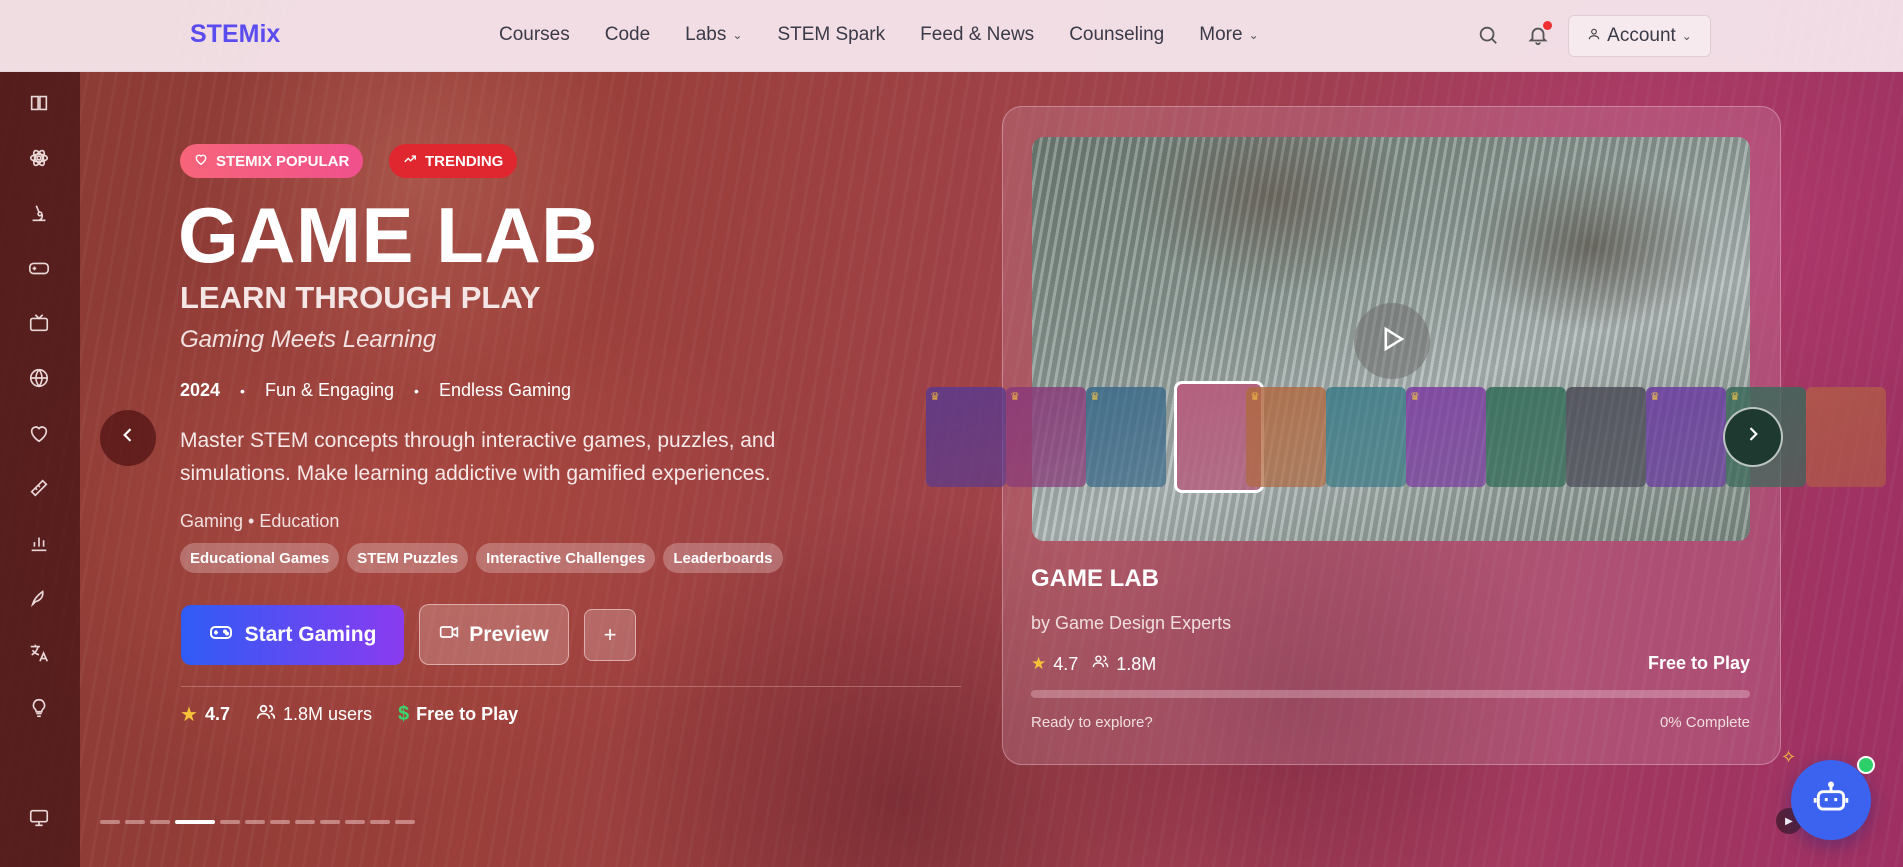 Image resolution: width=1903 pixels, height=867 pixels. I want to click on hero-rating-value: 4.7, so click(217, 714).